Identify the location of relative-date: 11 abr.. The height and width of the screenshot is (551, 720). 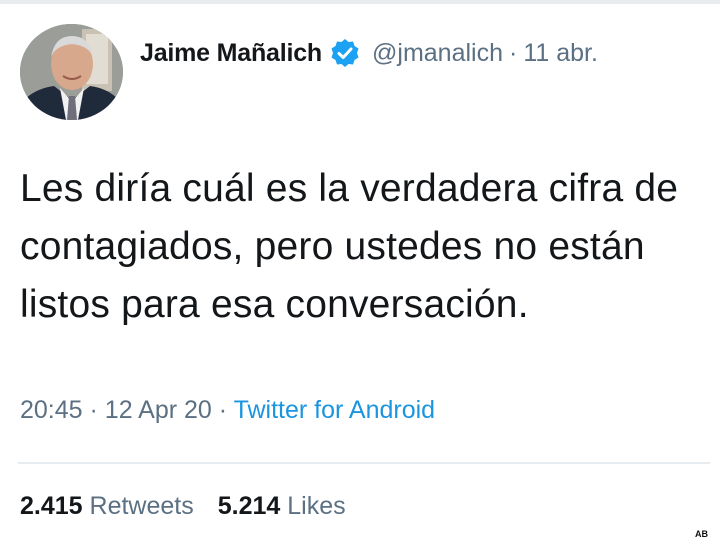
(560, 53).